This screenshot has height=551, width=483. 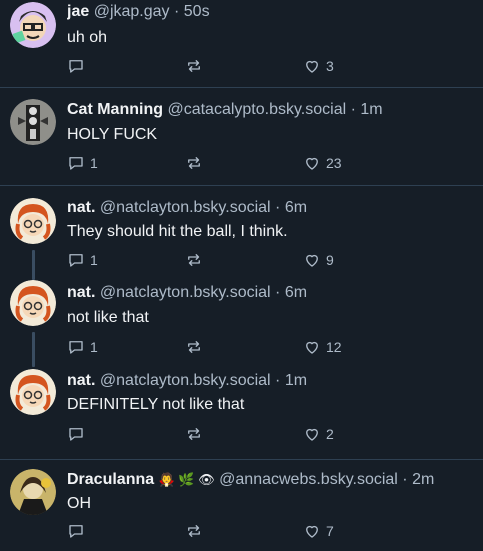 I want to click on like-button: 2, so click(x=318, y=434).